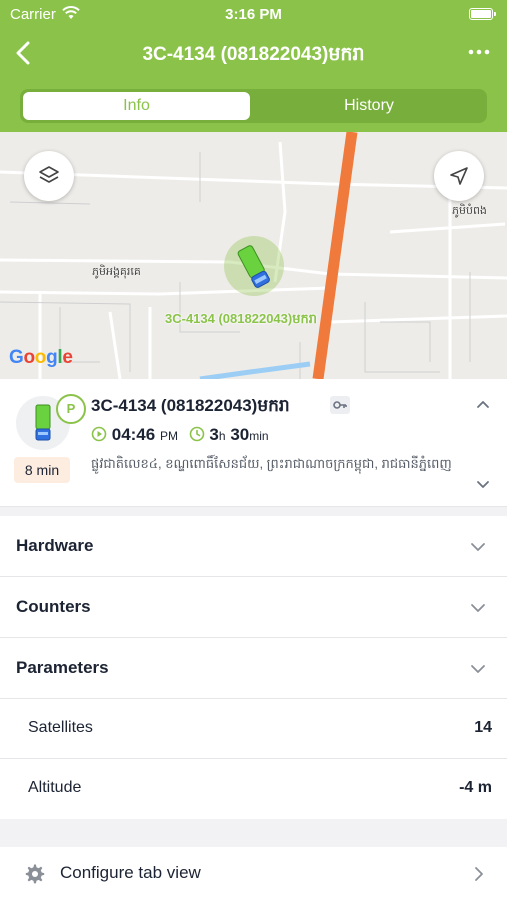 This screenshot has height=900, width=507. I want to click on navigation-arrow-icon, so click(459, 176).